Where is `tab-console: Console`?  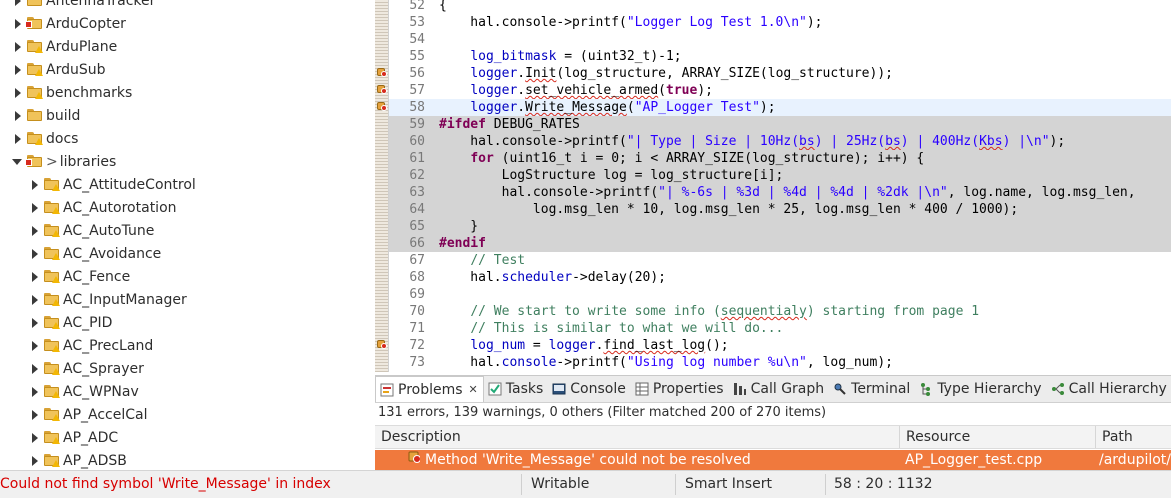 tab-console: Console is located at coordinates (589, 389).